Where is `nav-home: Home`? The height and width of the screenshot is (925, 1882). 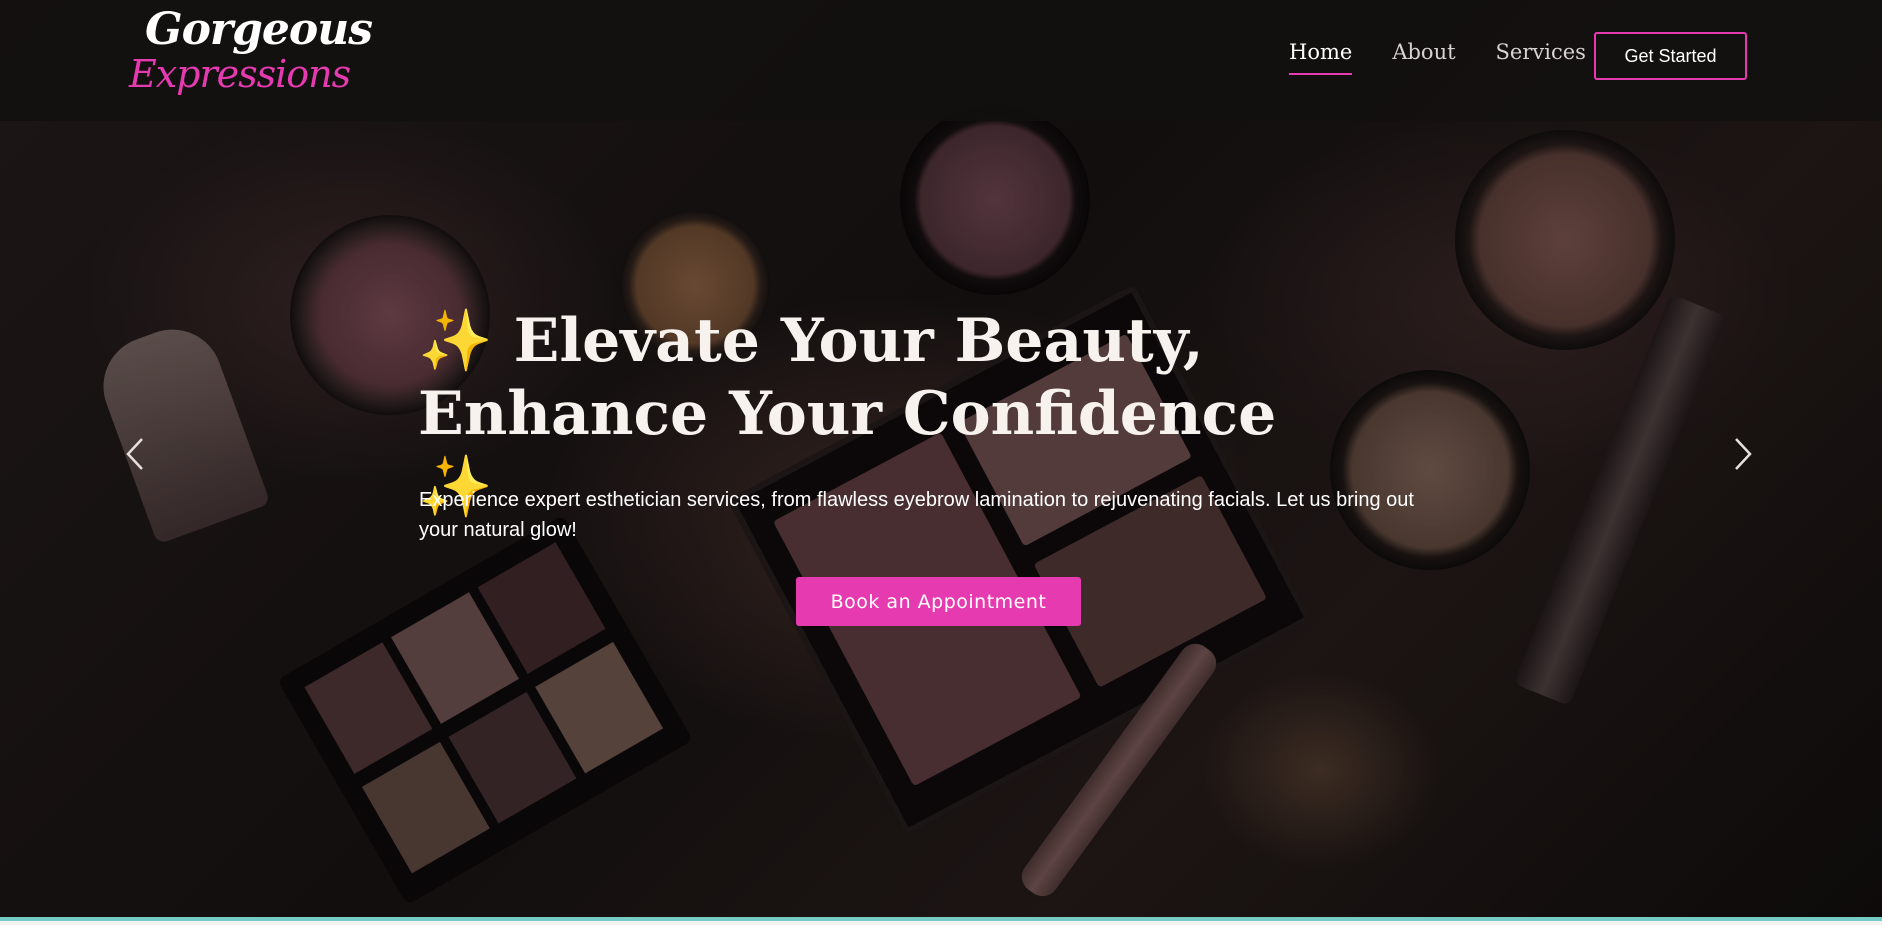 nav-home: Home is located at coordinates (1321, 57).